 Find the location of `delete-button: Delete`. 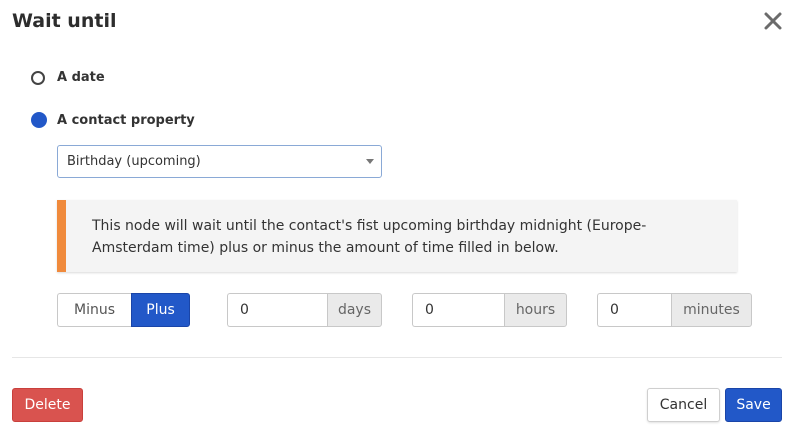

delete-button: Delete is located at coordinates (47, 405).